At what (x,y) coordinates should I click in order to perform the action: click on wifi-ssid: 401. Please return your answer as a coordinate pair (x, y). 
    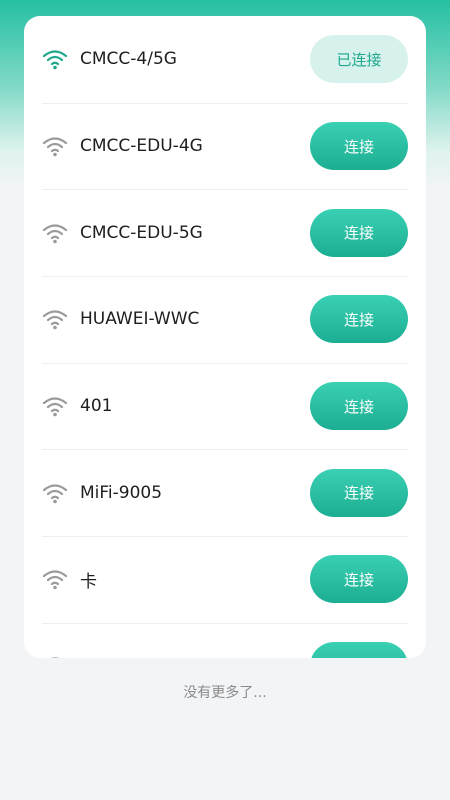
    Looking at the image, I should click on (96, 406).